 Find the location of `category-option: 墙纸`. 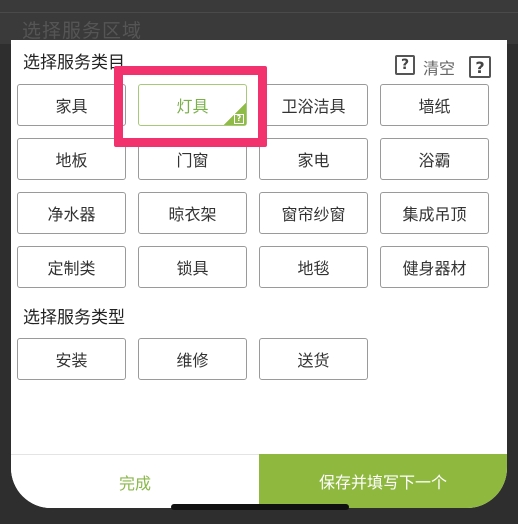

category-option: 墙纸 is located at coordinates (434, 105).